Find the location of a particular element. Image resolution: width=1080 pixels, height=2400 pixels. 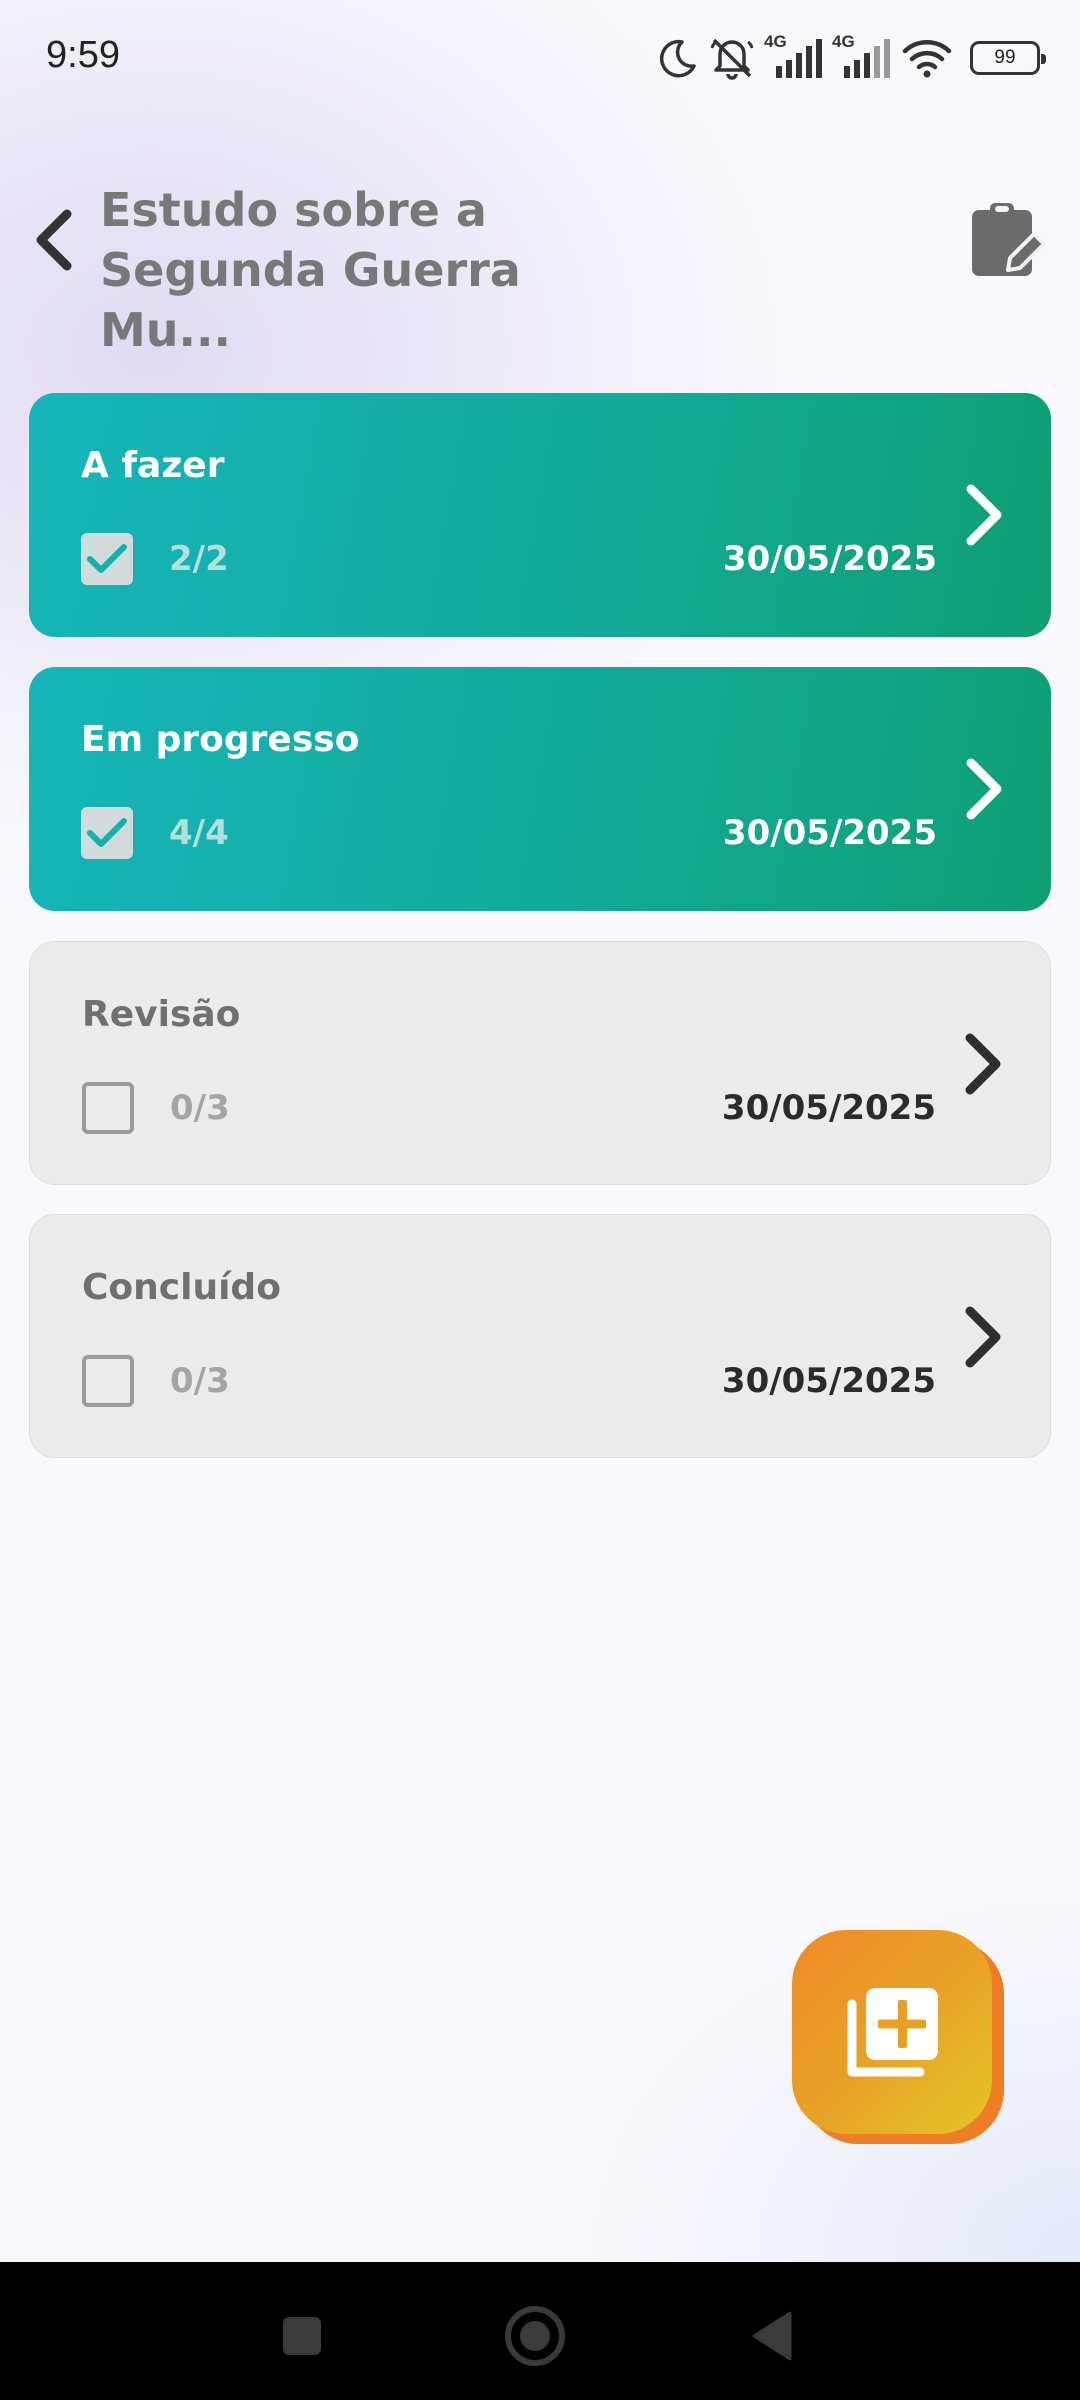

status-time: 9:59 is located at coordinates (83, 55).